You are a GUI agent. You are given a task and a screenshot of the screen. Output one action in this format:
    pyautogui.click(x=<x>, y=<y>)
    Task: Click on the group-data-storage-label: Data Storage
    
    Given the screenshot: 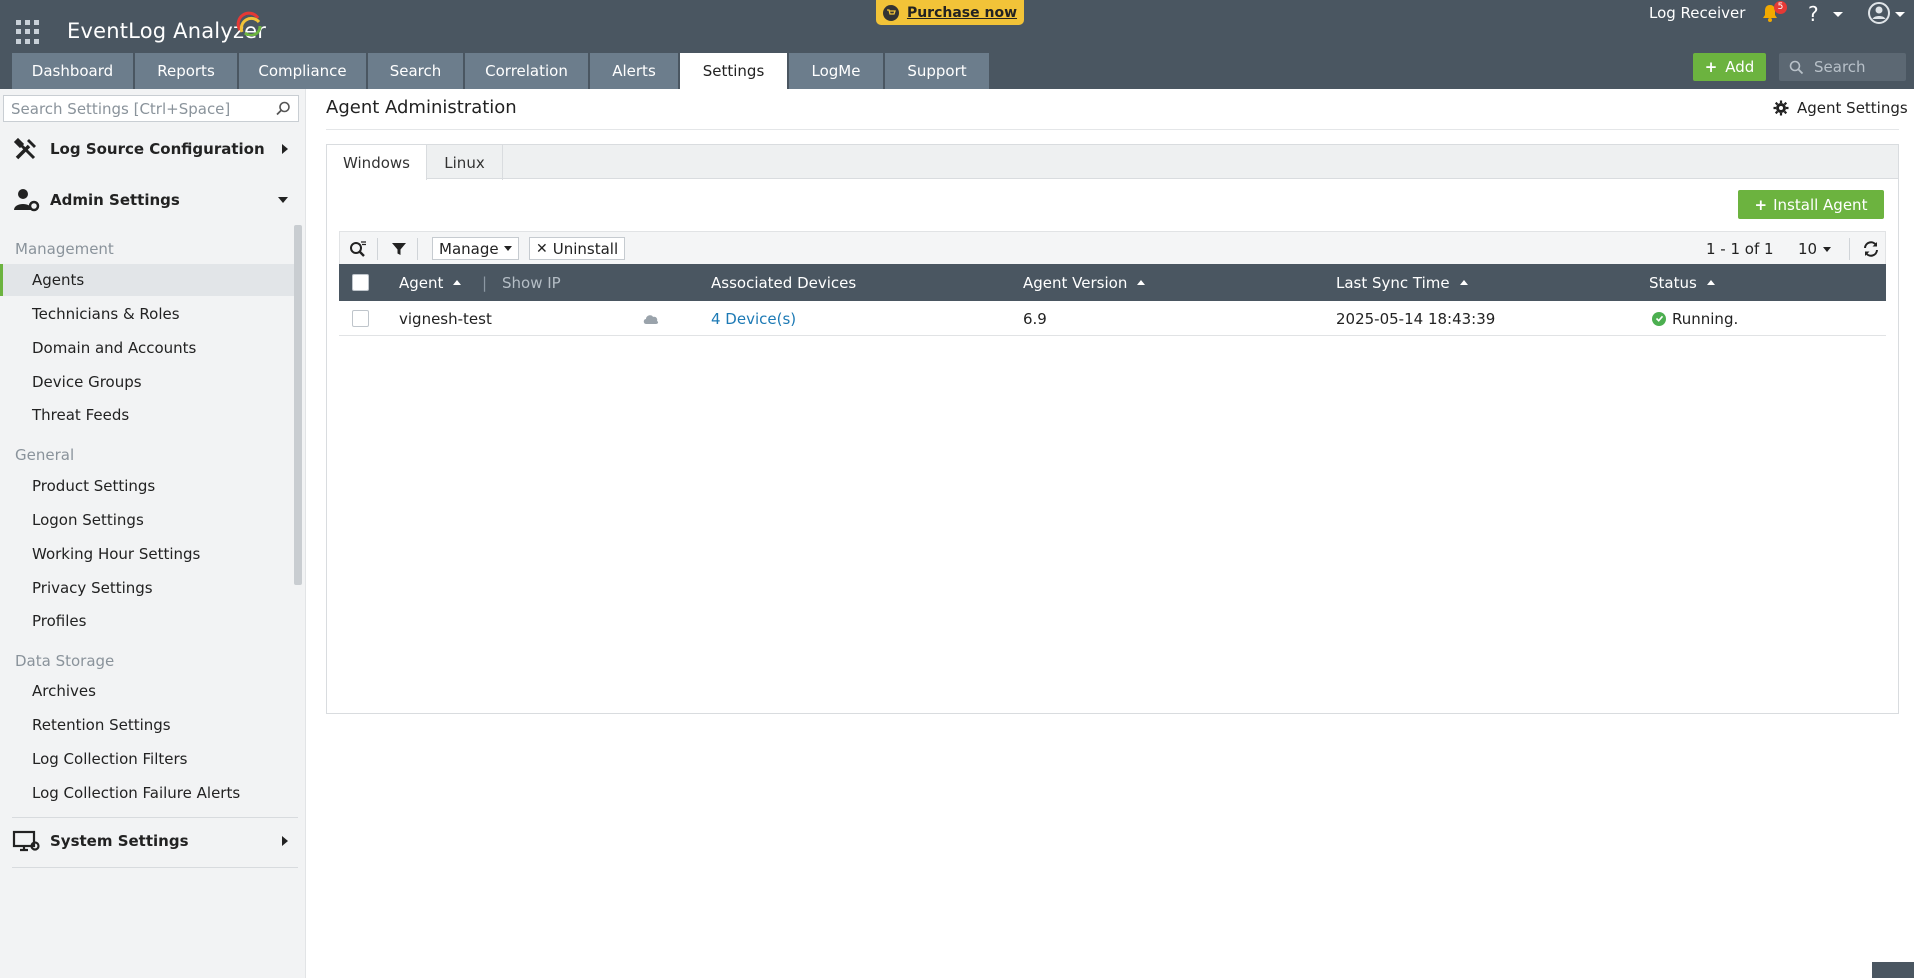 What is the action you would take?
    pyautogui.click(x=65, y=661)
    